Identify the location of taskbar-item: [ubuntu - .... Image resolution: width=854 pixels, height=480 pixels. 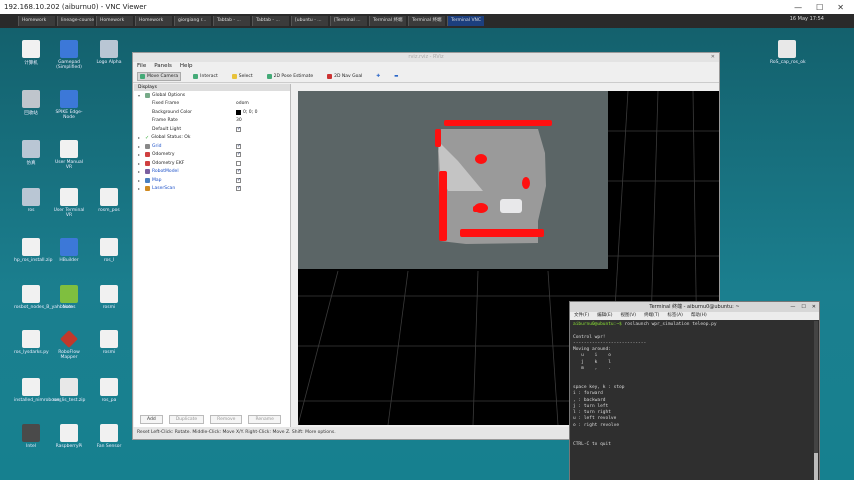
(309, 21).